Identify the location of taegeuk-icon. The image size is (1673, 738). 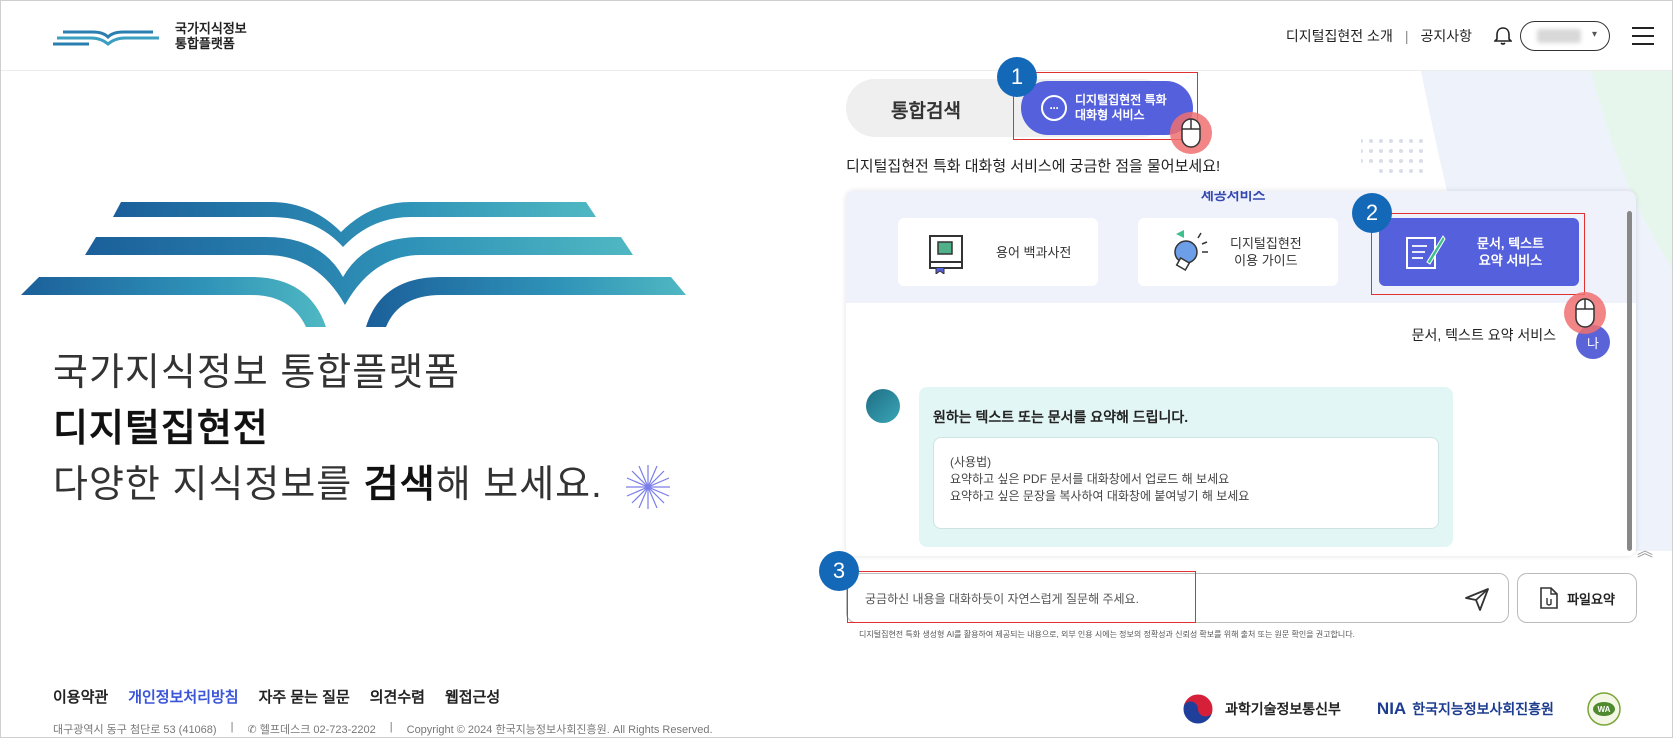
(1198, 709).